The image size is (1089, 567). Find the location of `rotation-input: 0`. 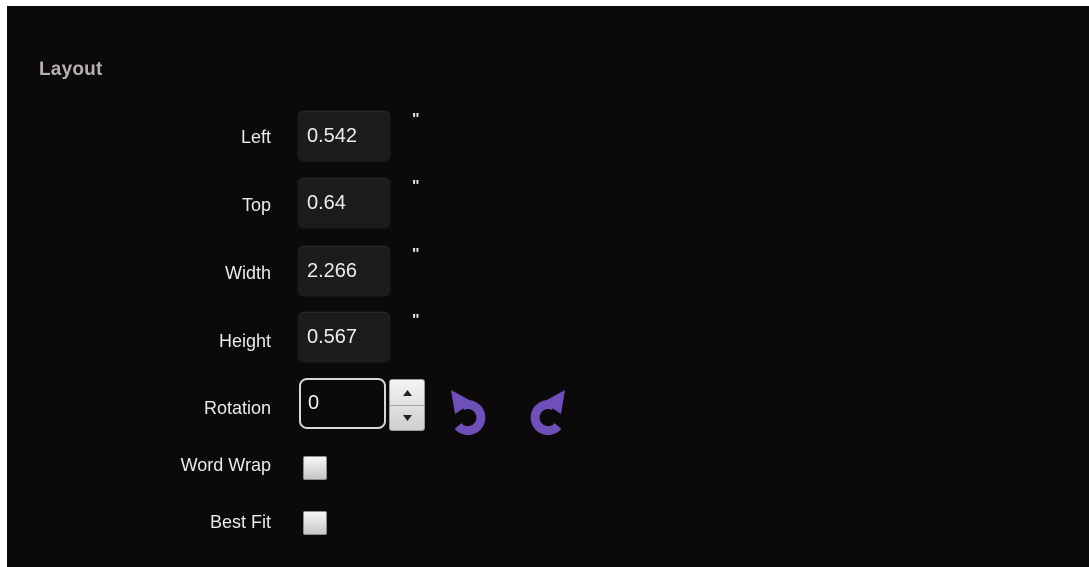

rotation-input: 0 is located at coordinates (342, 403).